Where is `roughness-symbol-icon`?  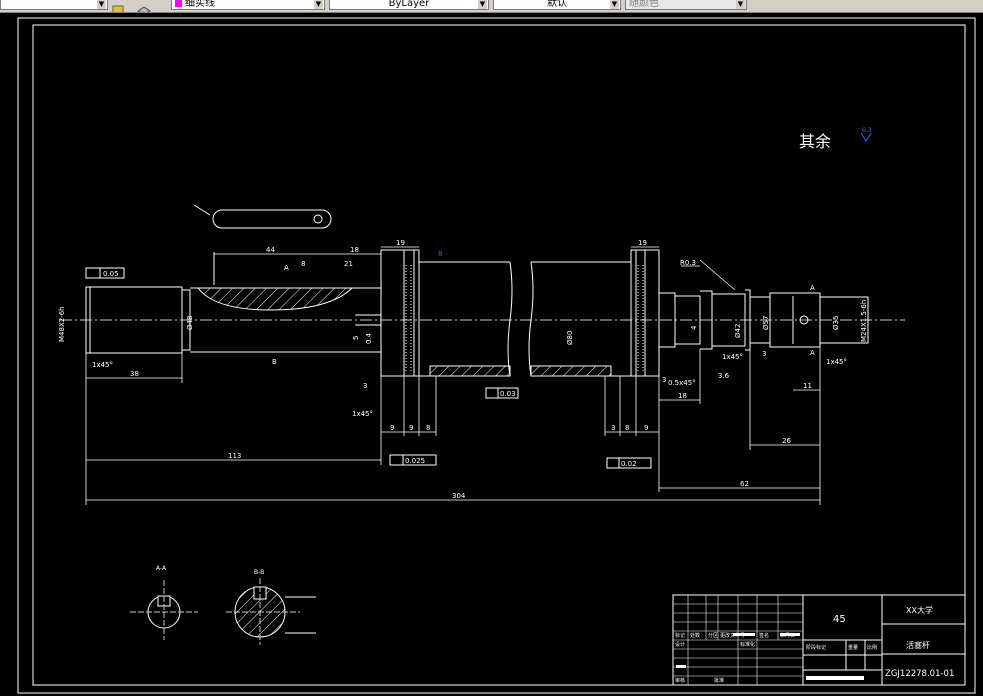 roughness-symbol-icon is located at coordinates (866, 137).